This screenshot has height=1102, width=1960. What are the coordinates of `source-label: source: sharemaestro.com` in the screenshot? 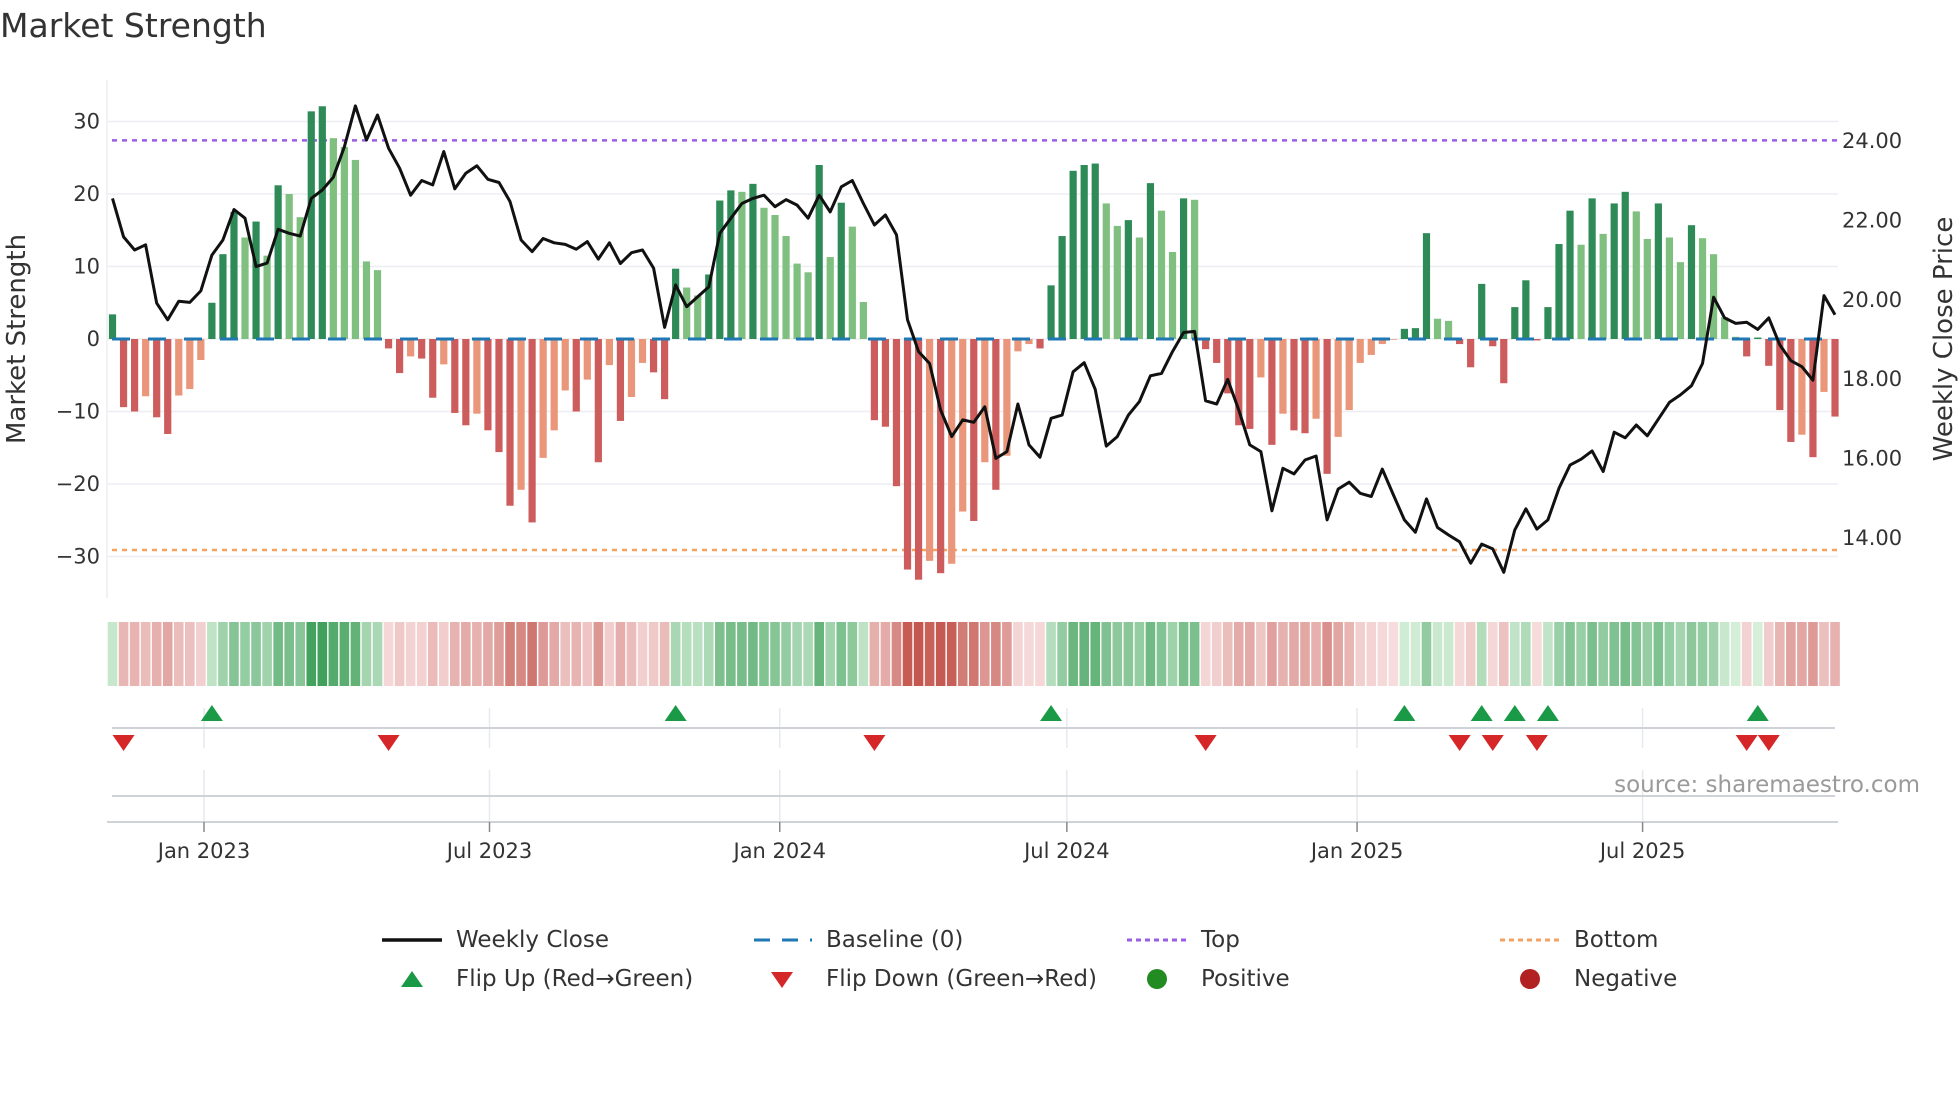 It's located at (1767, 785).